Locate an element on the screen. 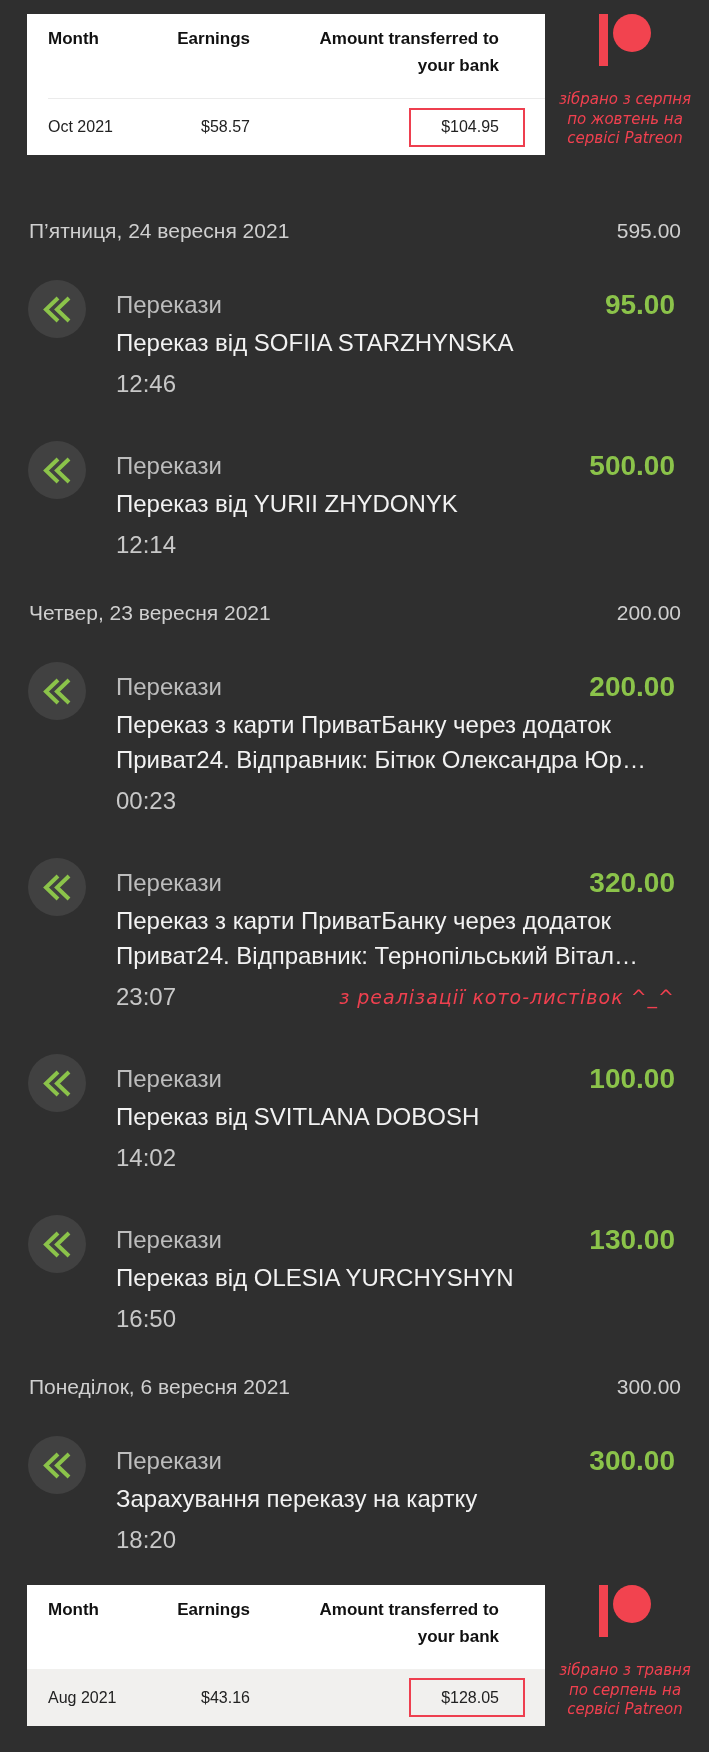 The width and height of the screenshot is (709, 1752). table-cell-text: Aug 2021 is located at coordinates (82, 1697).